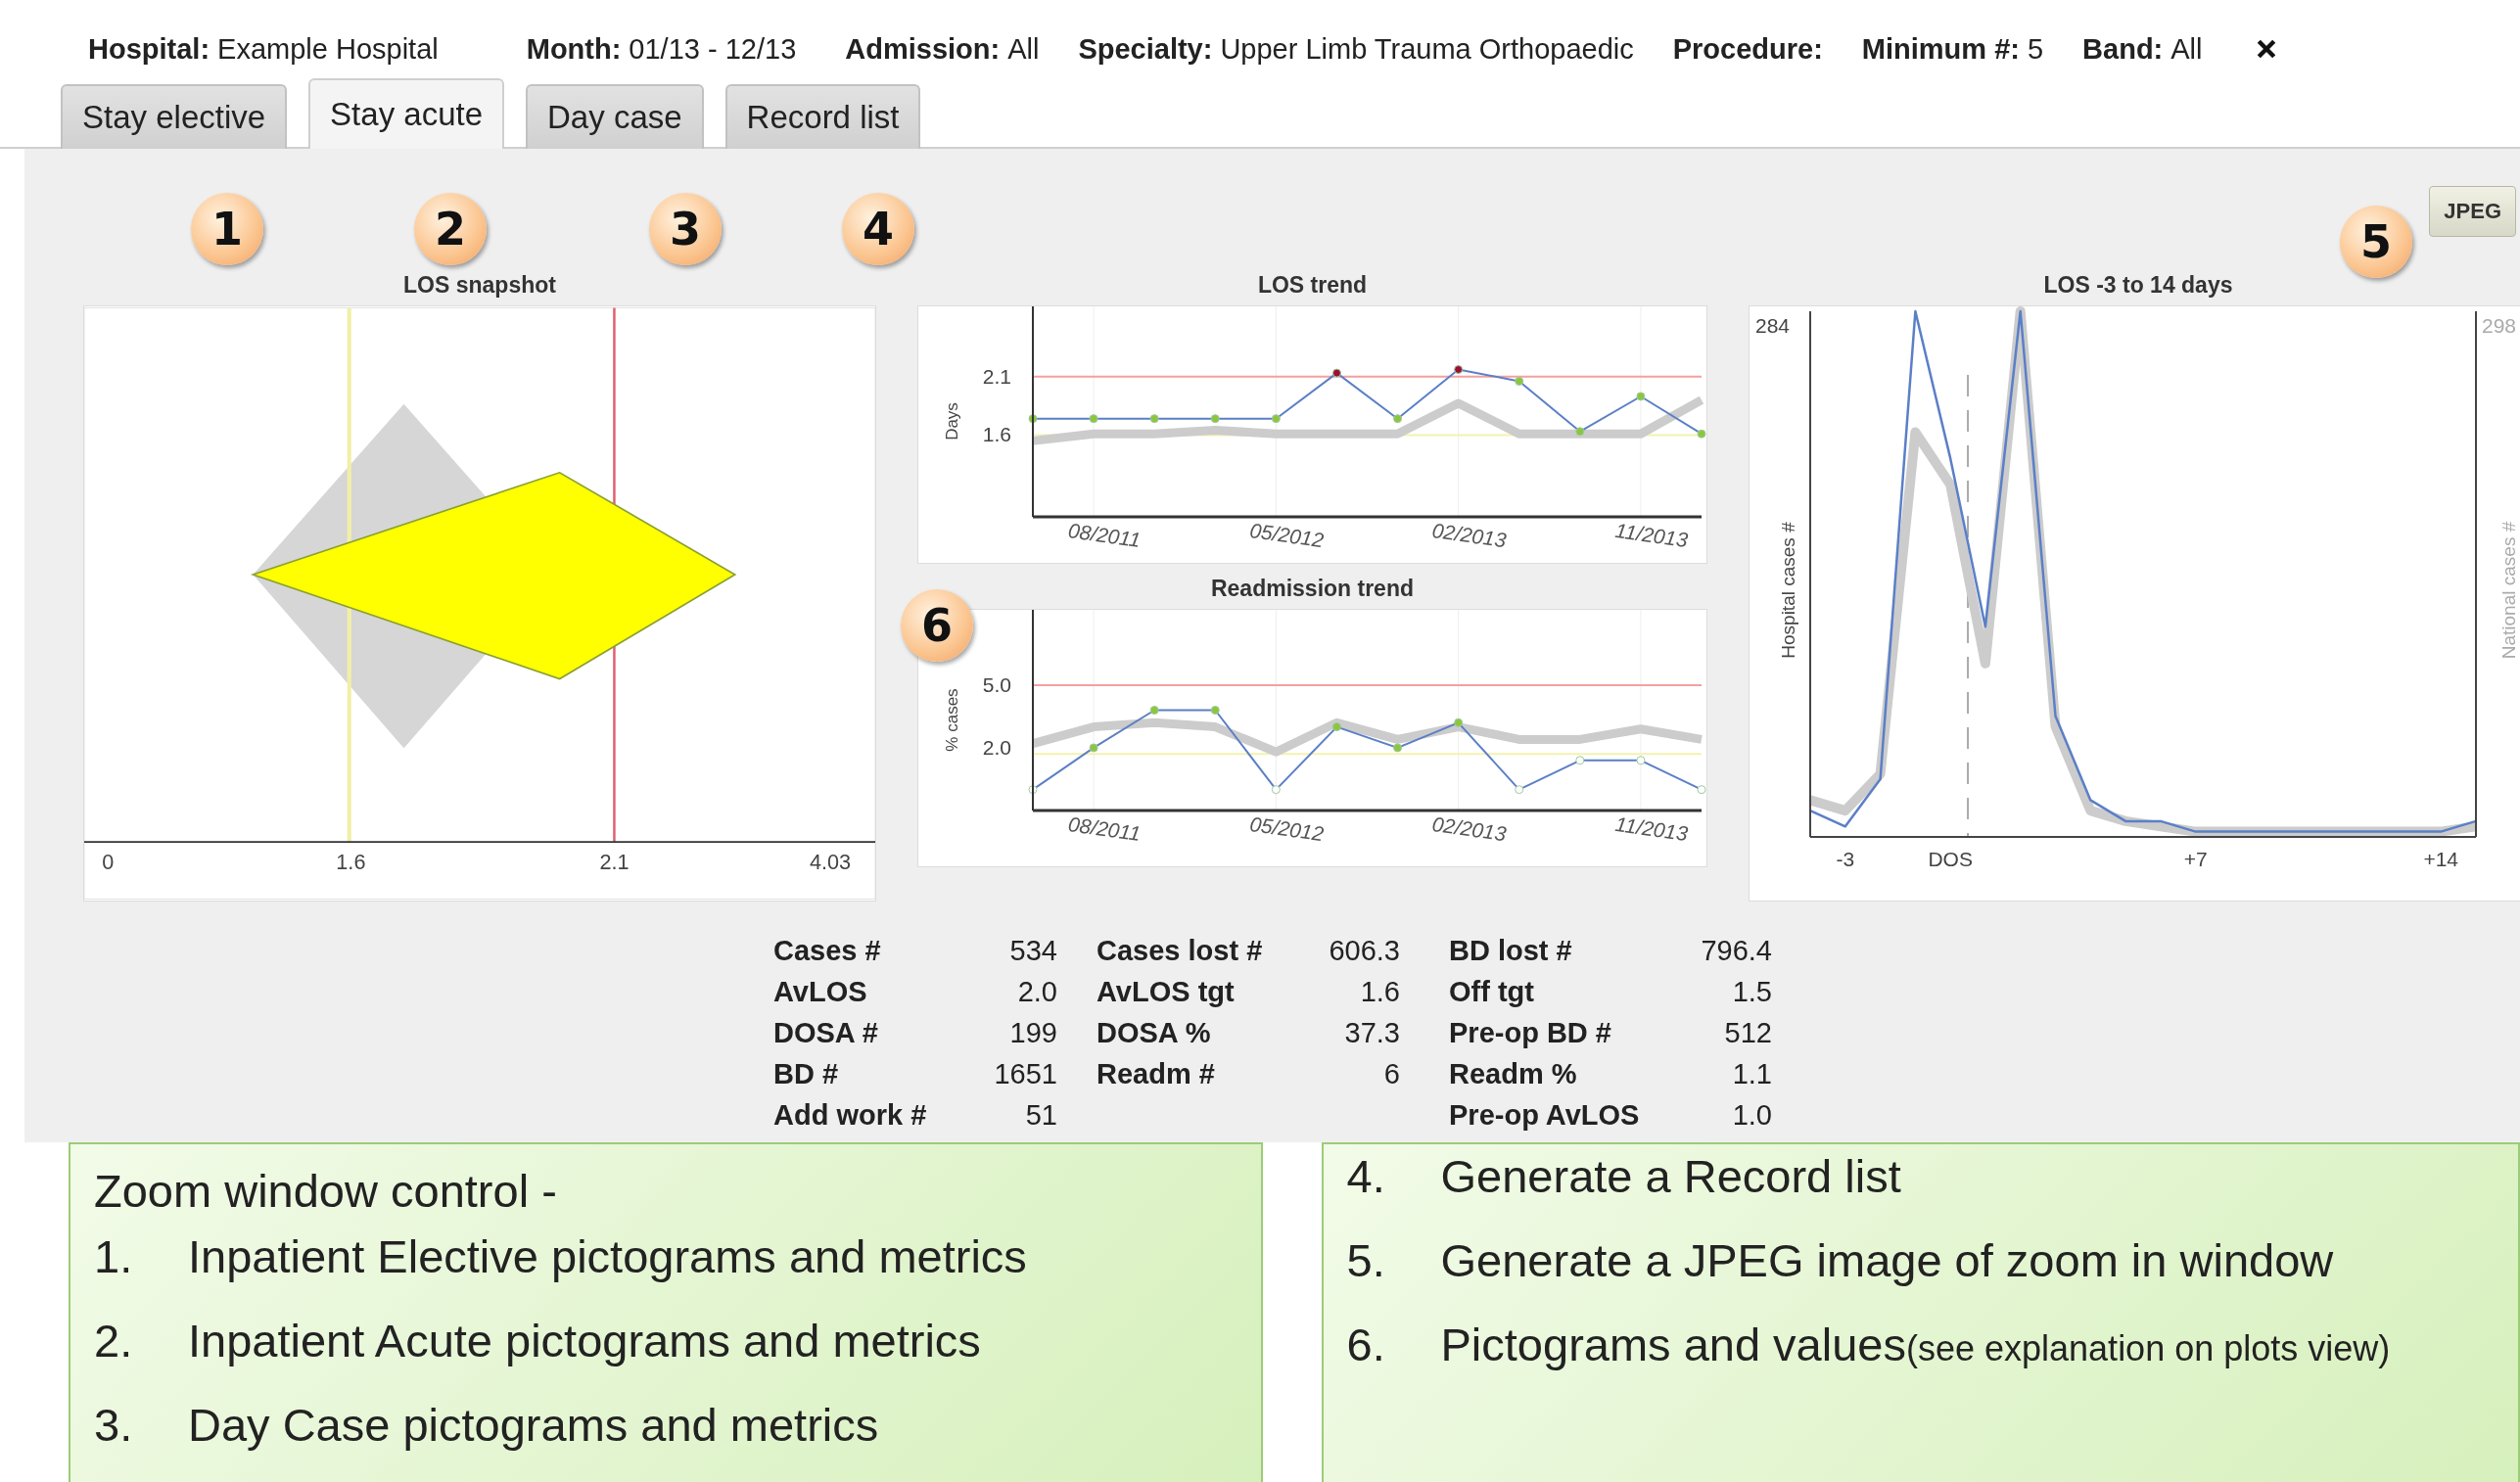 The width and height of the screenshot is (2520, 1482). I want to click on filter-label: Minimum #:, so click(1940, 49).